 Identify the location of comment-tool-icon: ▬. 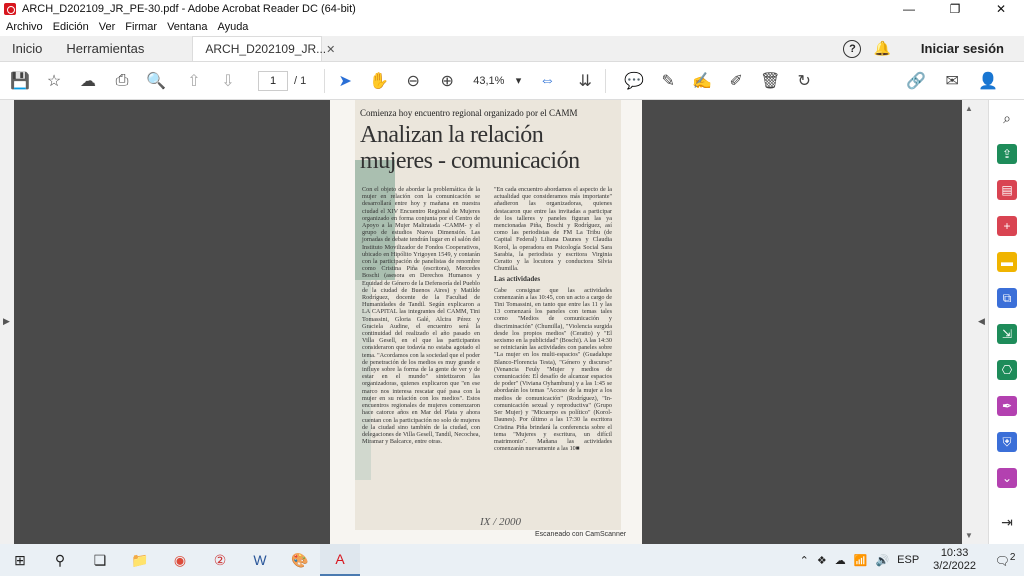
(1007, 262).